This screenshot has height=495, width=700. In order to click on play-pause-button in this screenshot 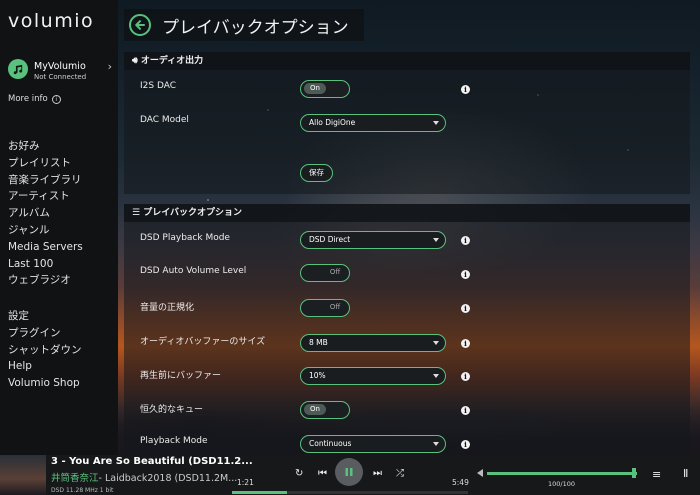, I will do `click(349, 472)`.